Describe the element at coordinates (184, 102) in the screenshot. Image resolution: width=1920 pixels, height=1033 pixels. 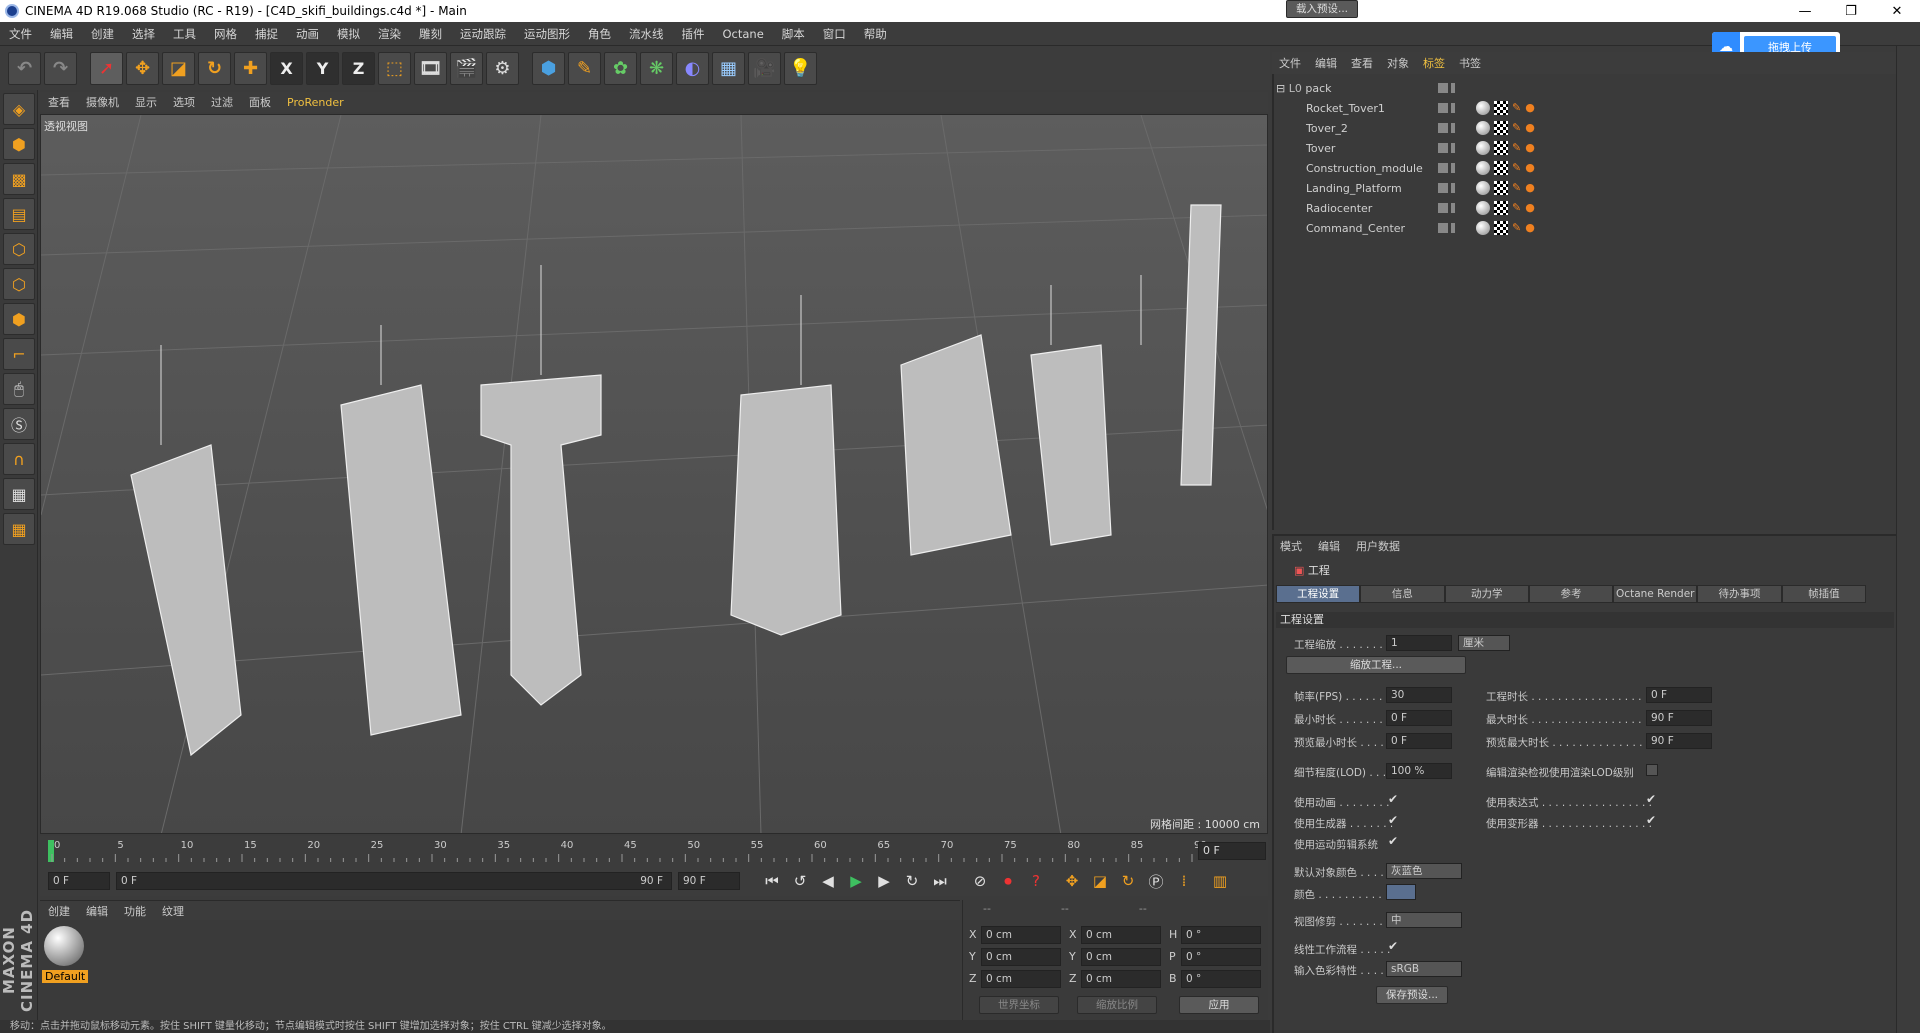
I see `vp-menu-options: 选项` at that location.